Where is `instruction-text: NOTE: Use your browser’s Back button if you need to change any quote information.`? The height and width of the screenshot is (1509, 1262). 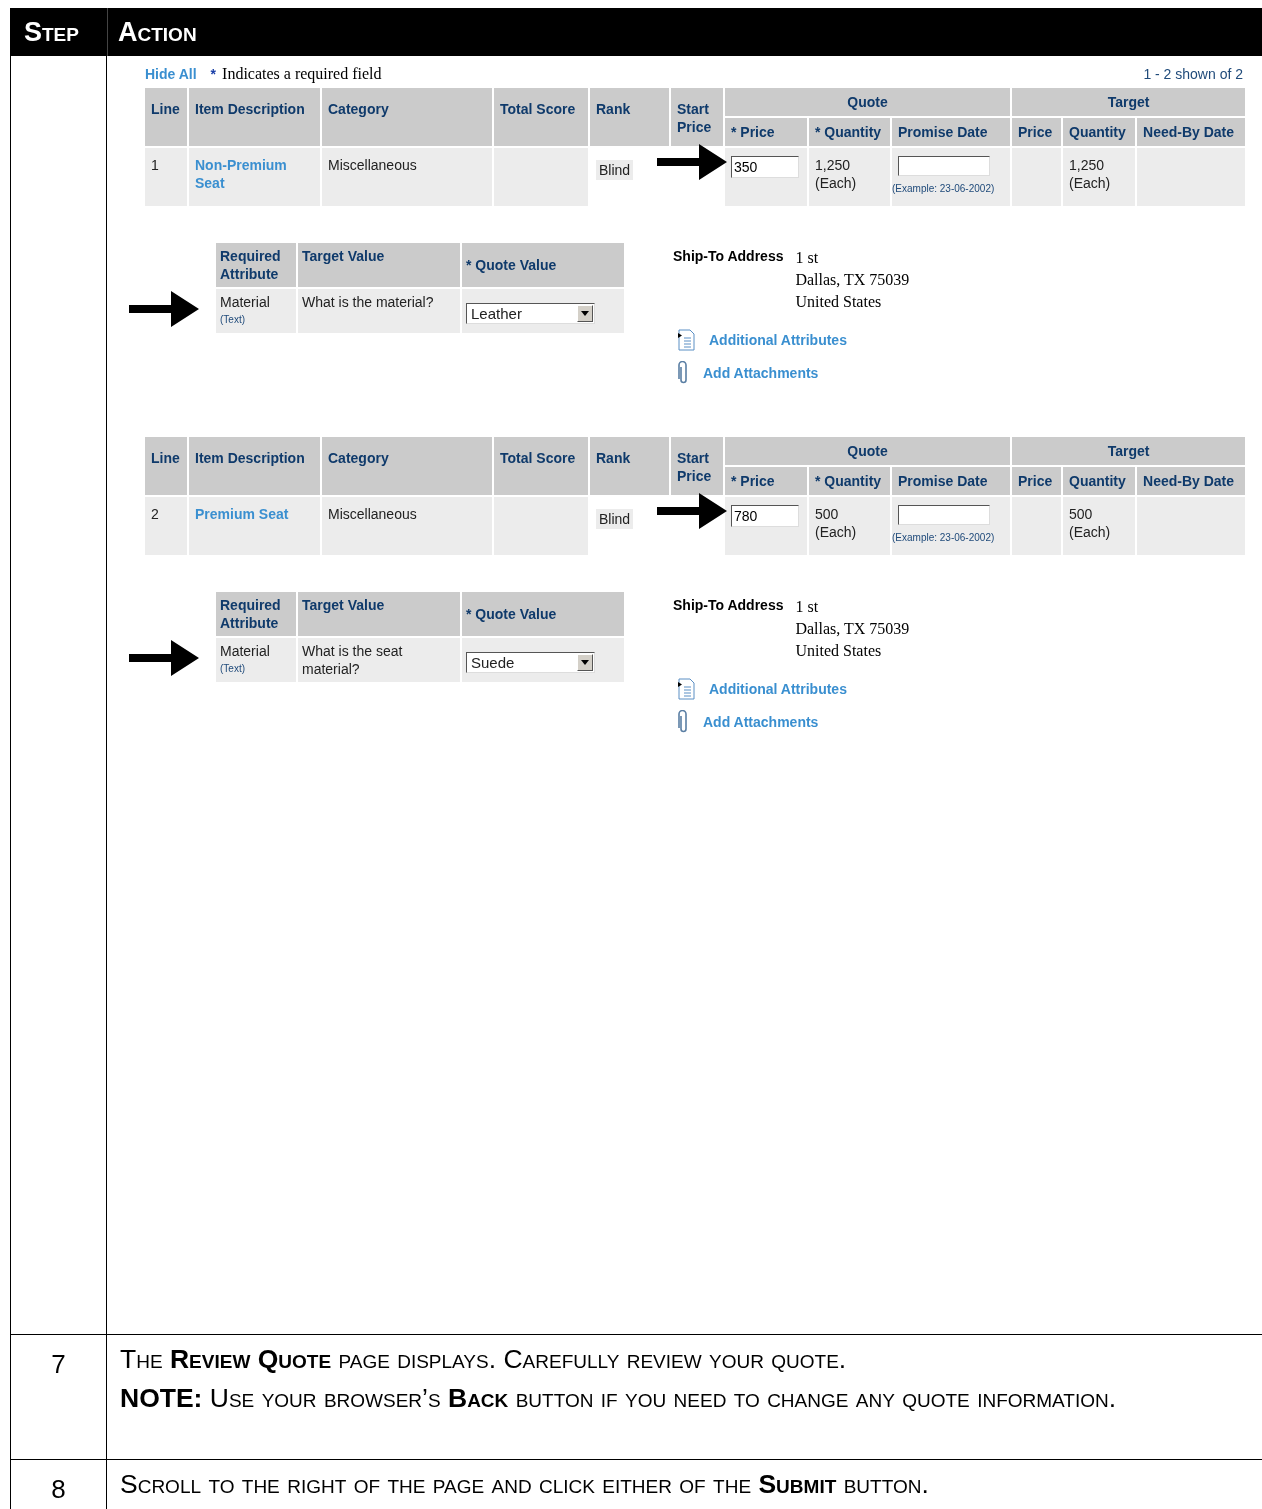
instruction-text: NOTE: Use your browser’s Back button if you need to change any quote information. is located at coordinates (619, 1399).